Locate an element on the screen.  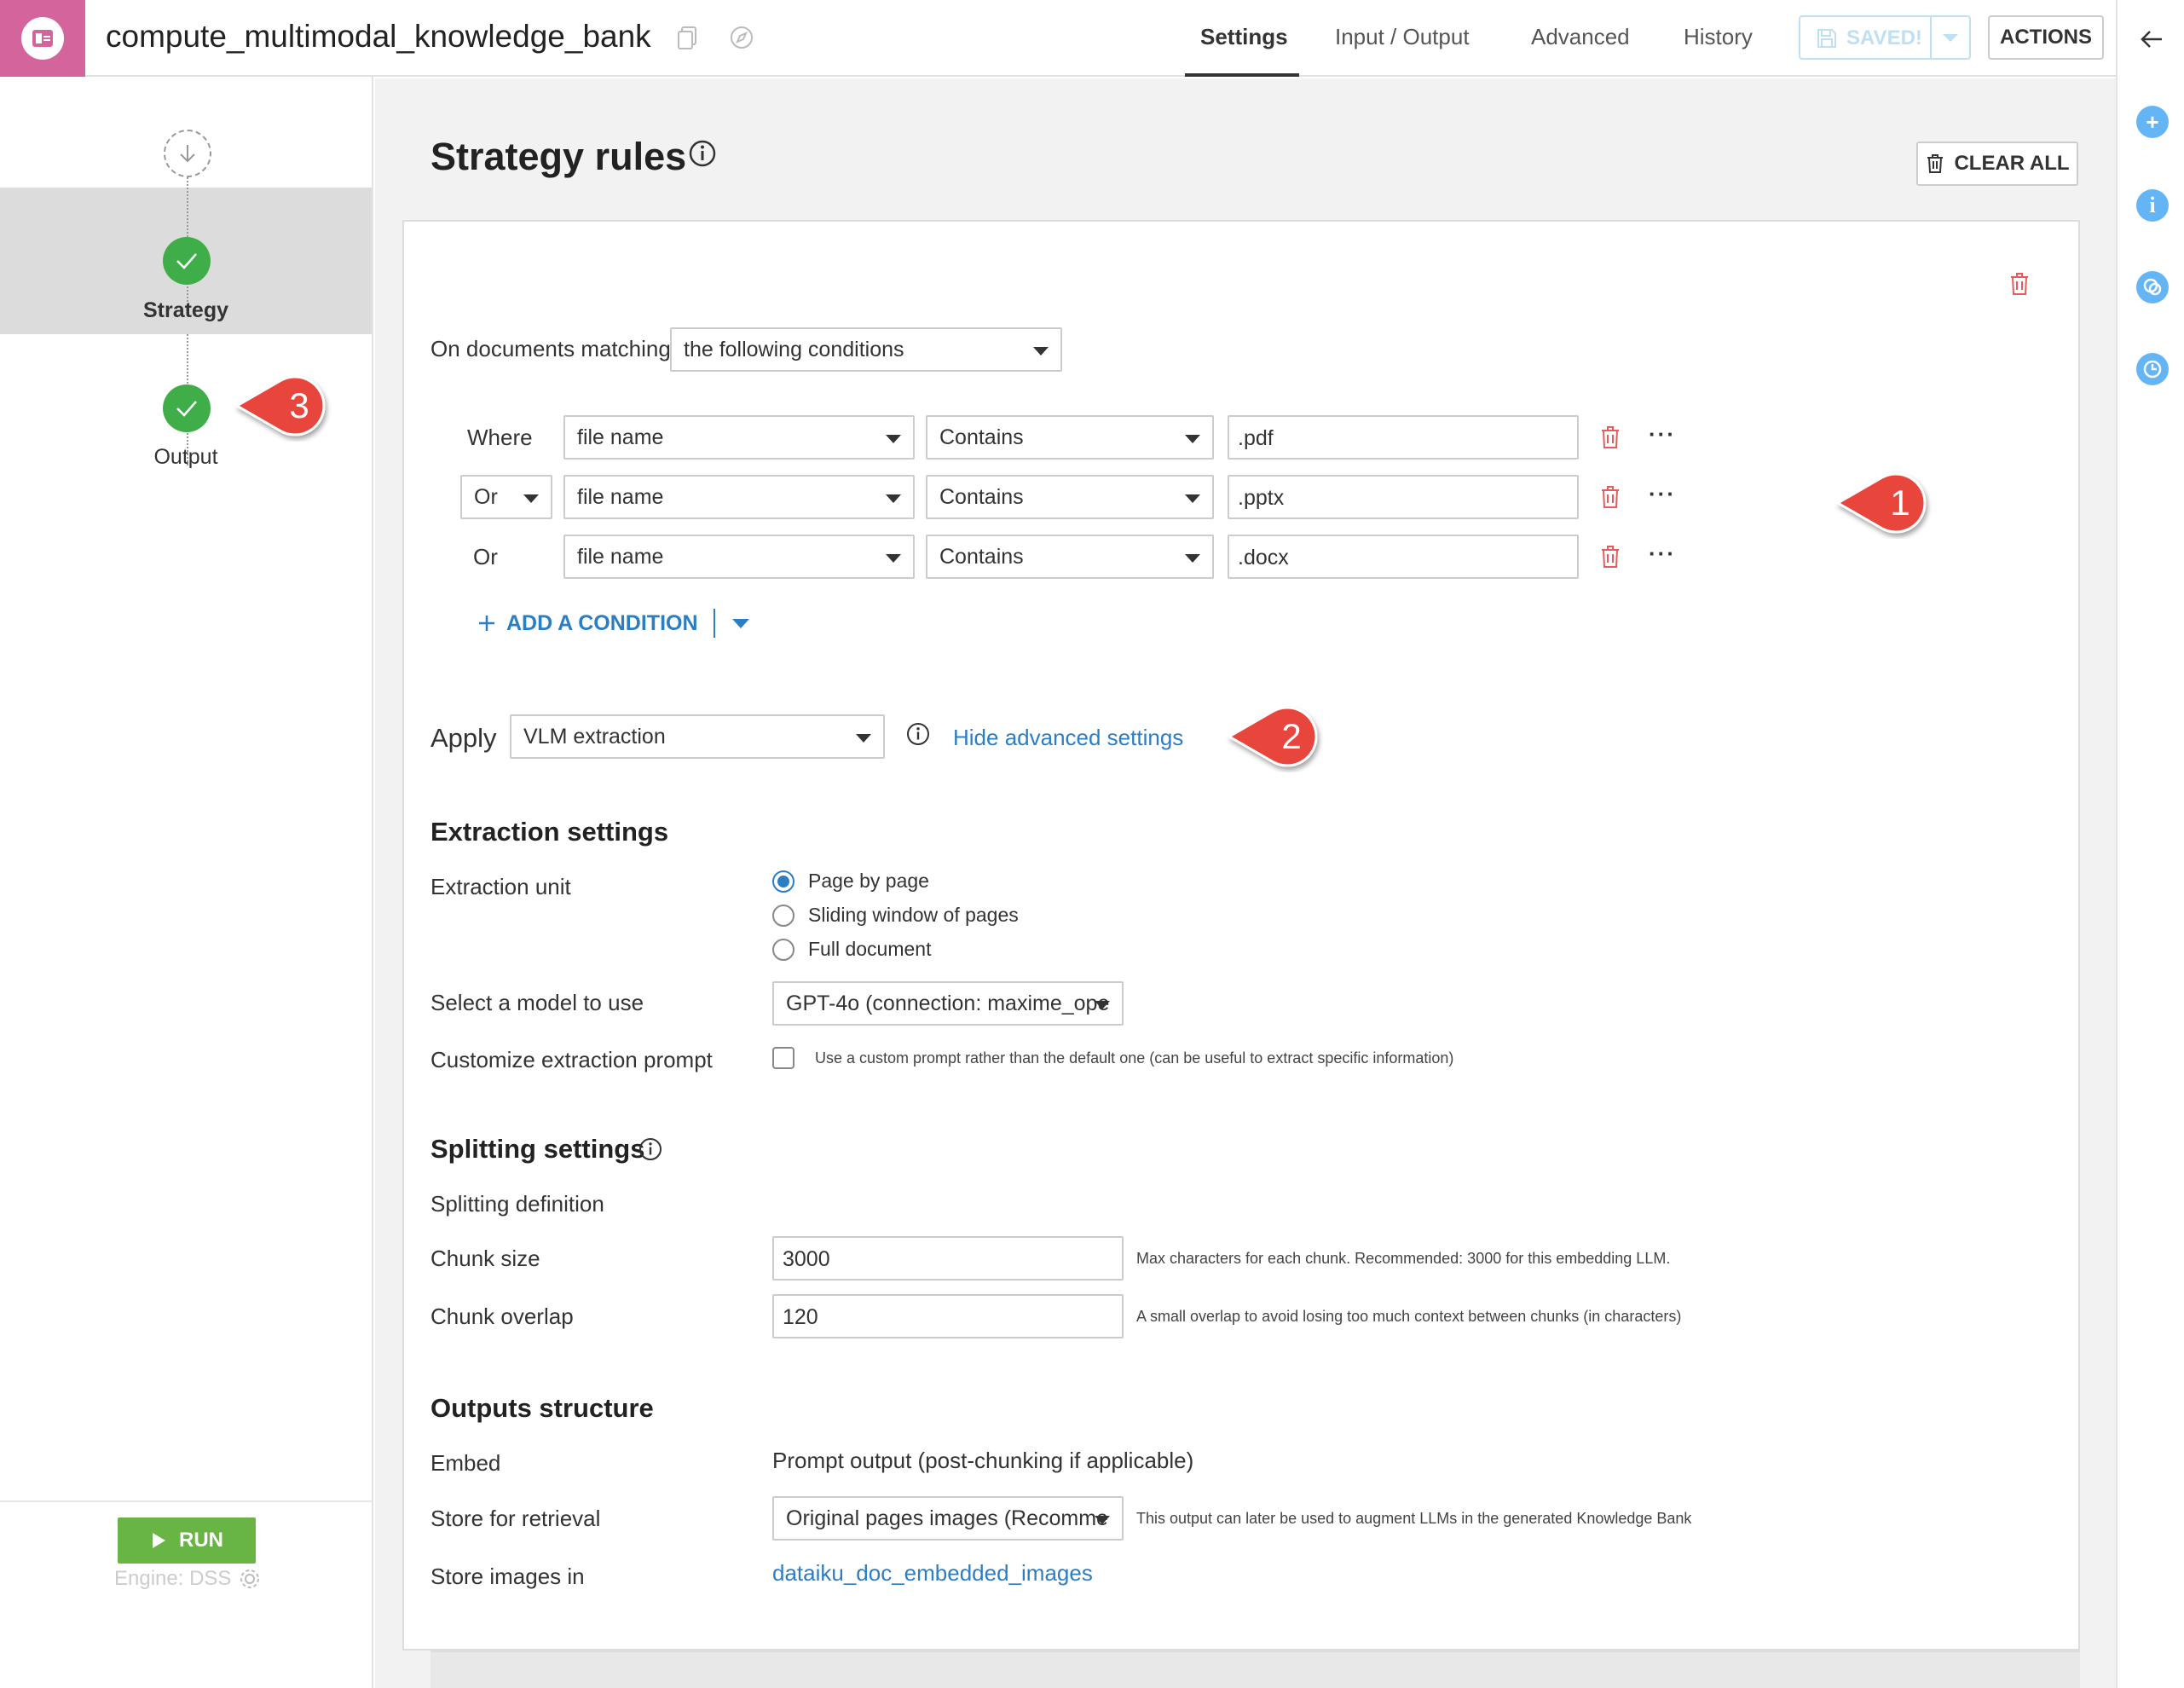
save-button: SAVED! is located at coordinates (1885, 38).